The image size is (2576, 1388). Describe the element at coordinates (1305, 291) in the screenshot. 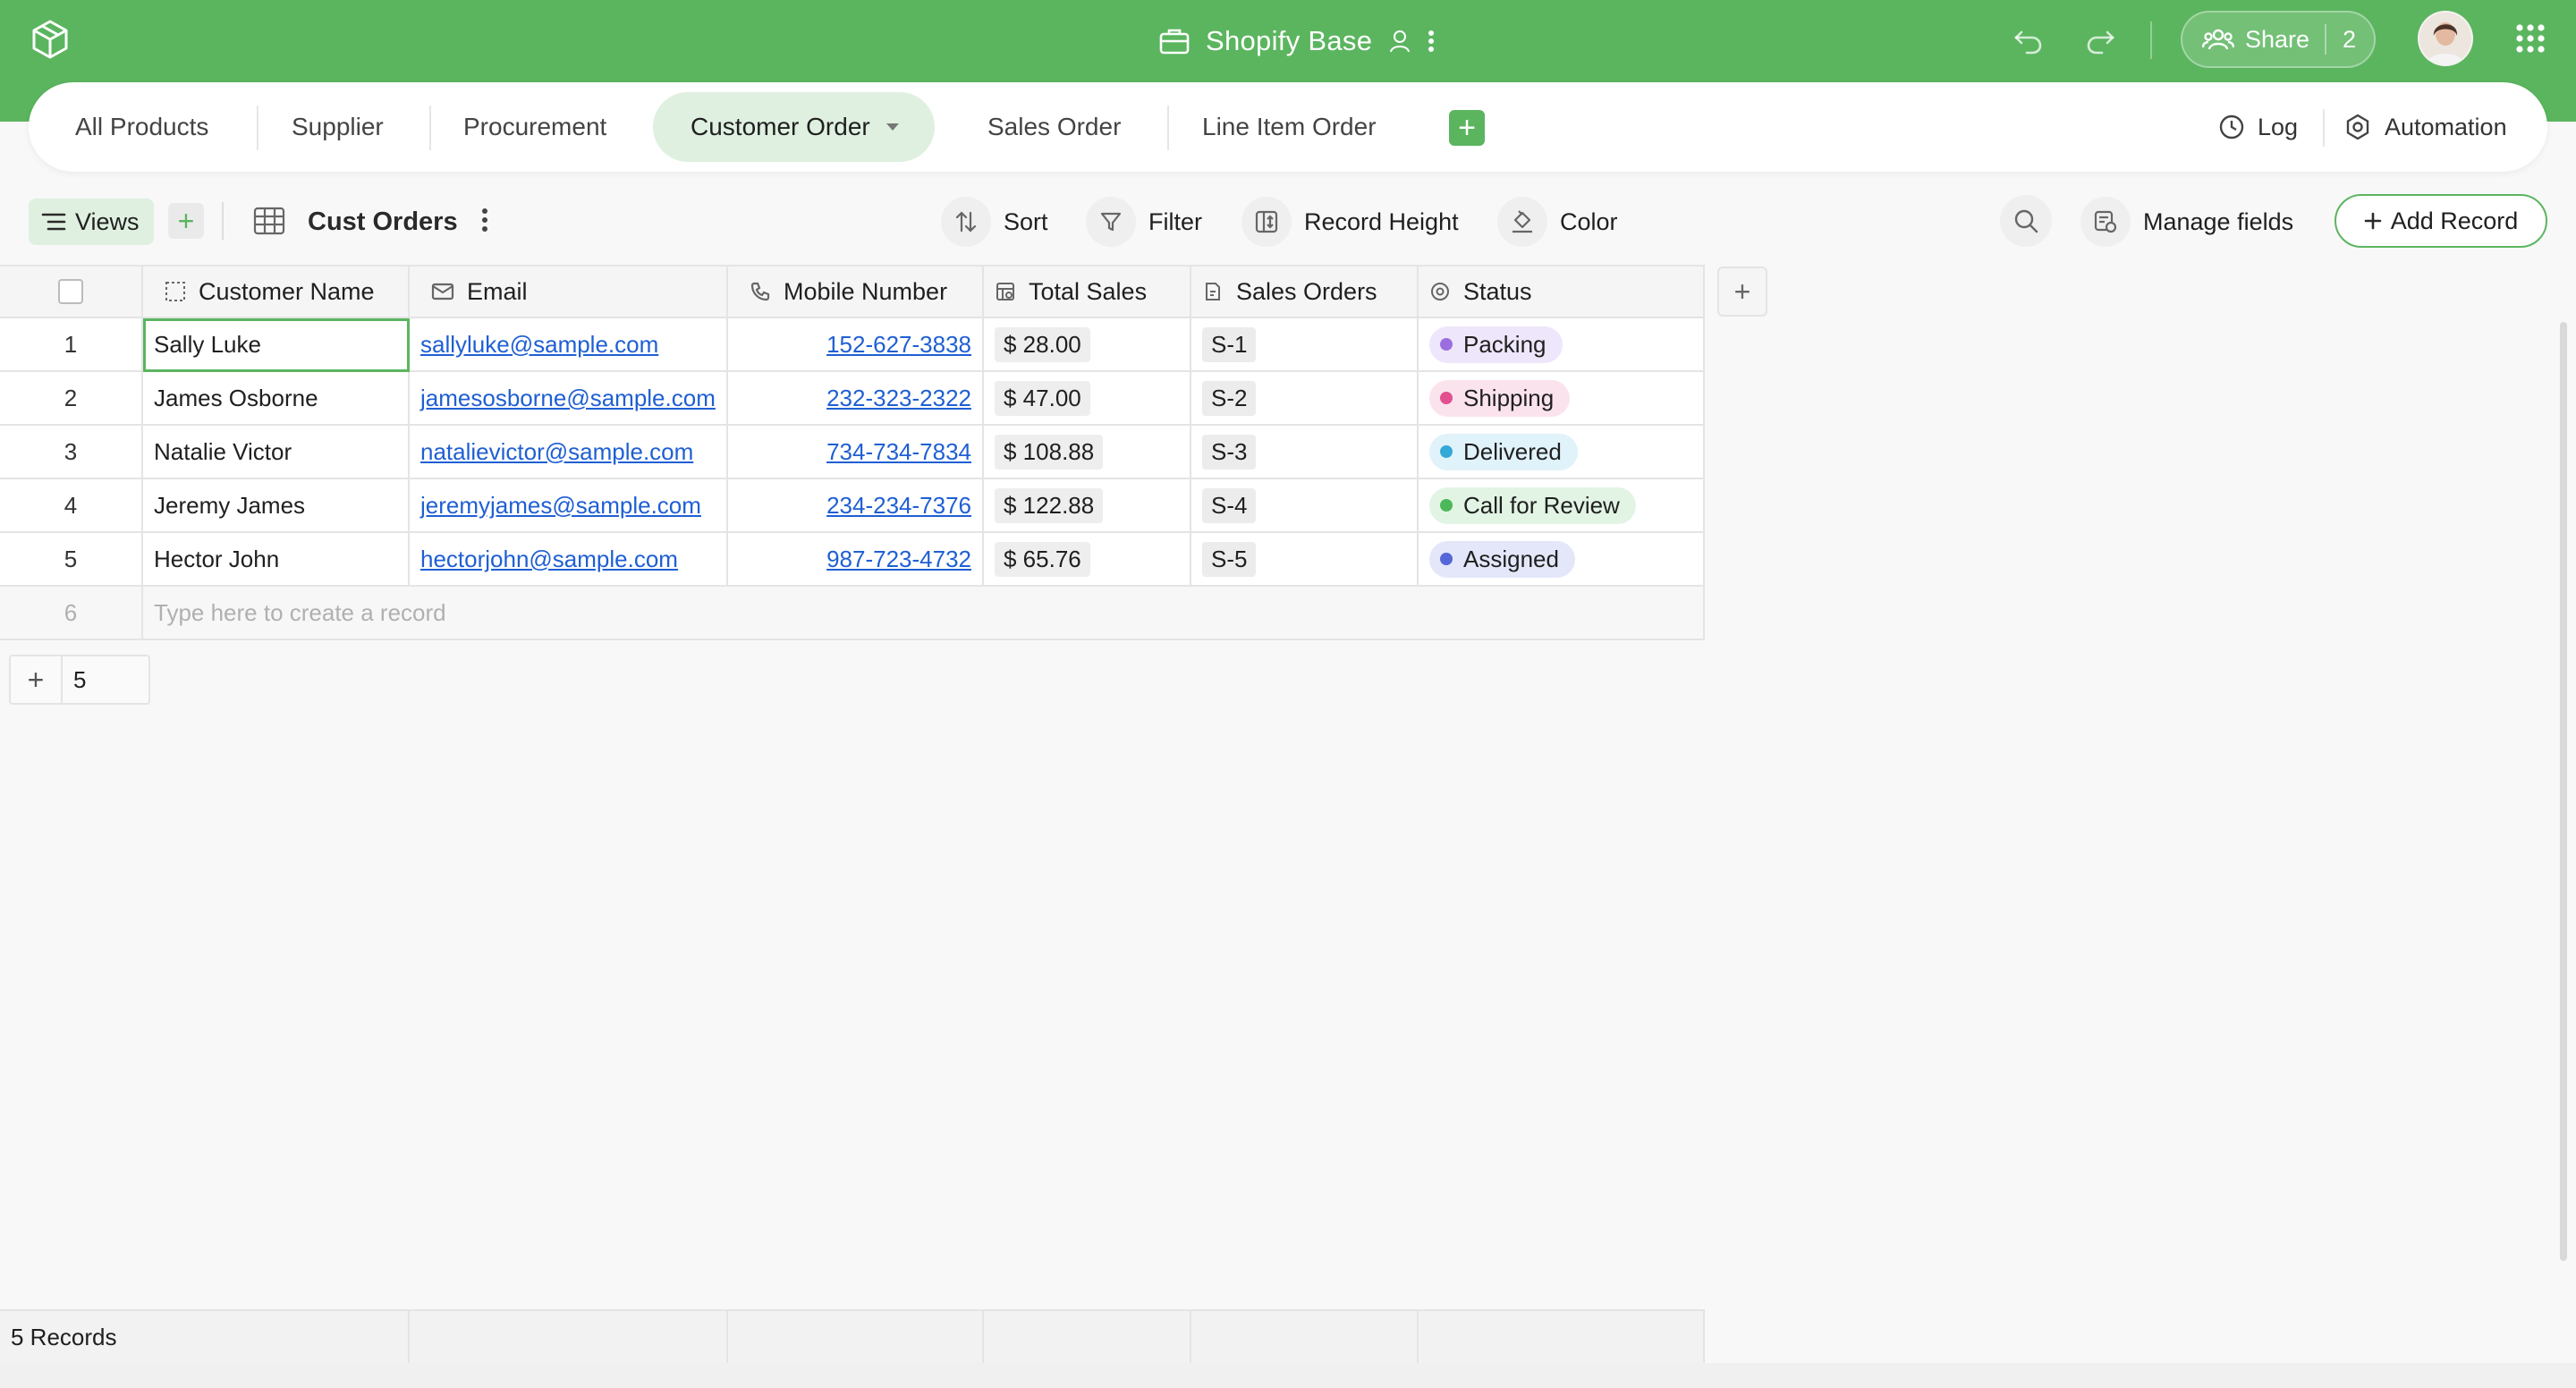

I see `column-header-sales-orders: Sales Orders` at that location.